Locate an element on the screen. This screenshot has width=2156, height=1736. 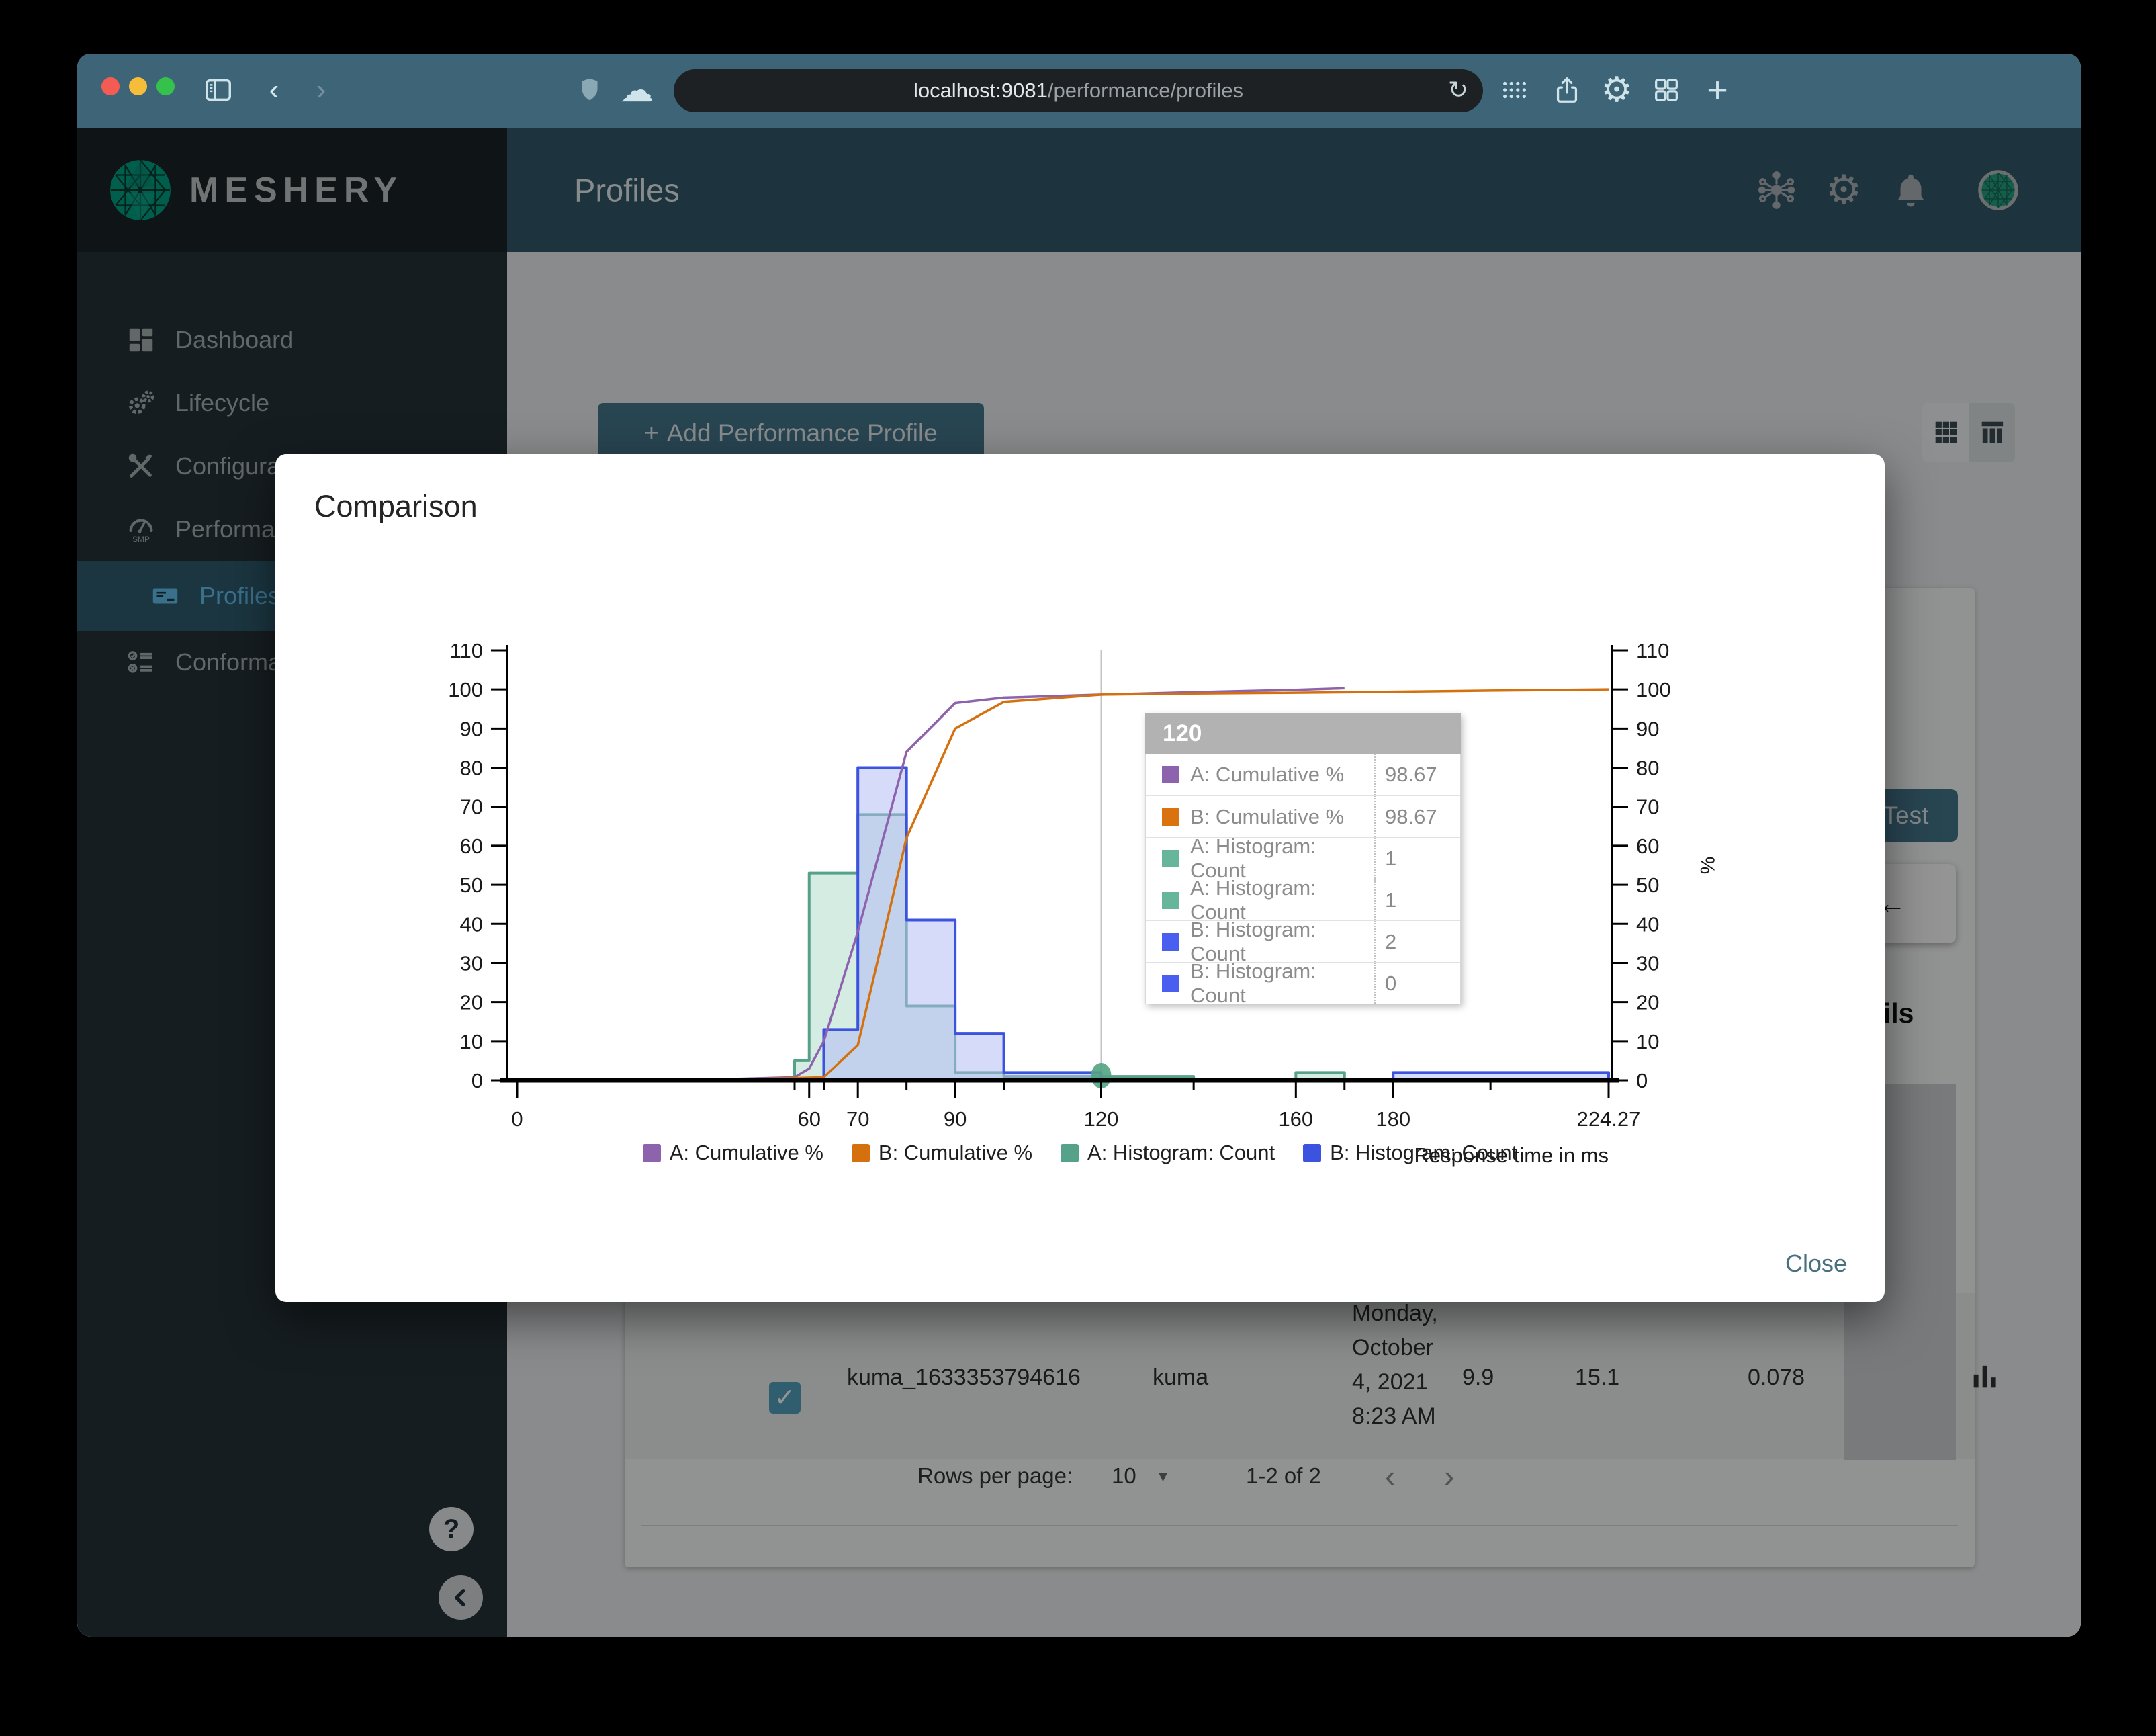
svg-text: 160 is located at coordinates (1295, 1119).